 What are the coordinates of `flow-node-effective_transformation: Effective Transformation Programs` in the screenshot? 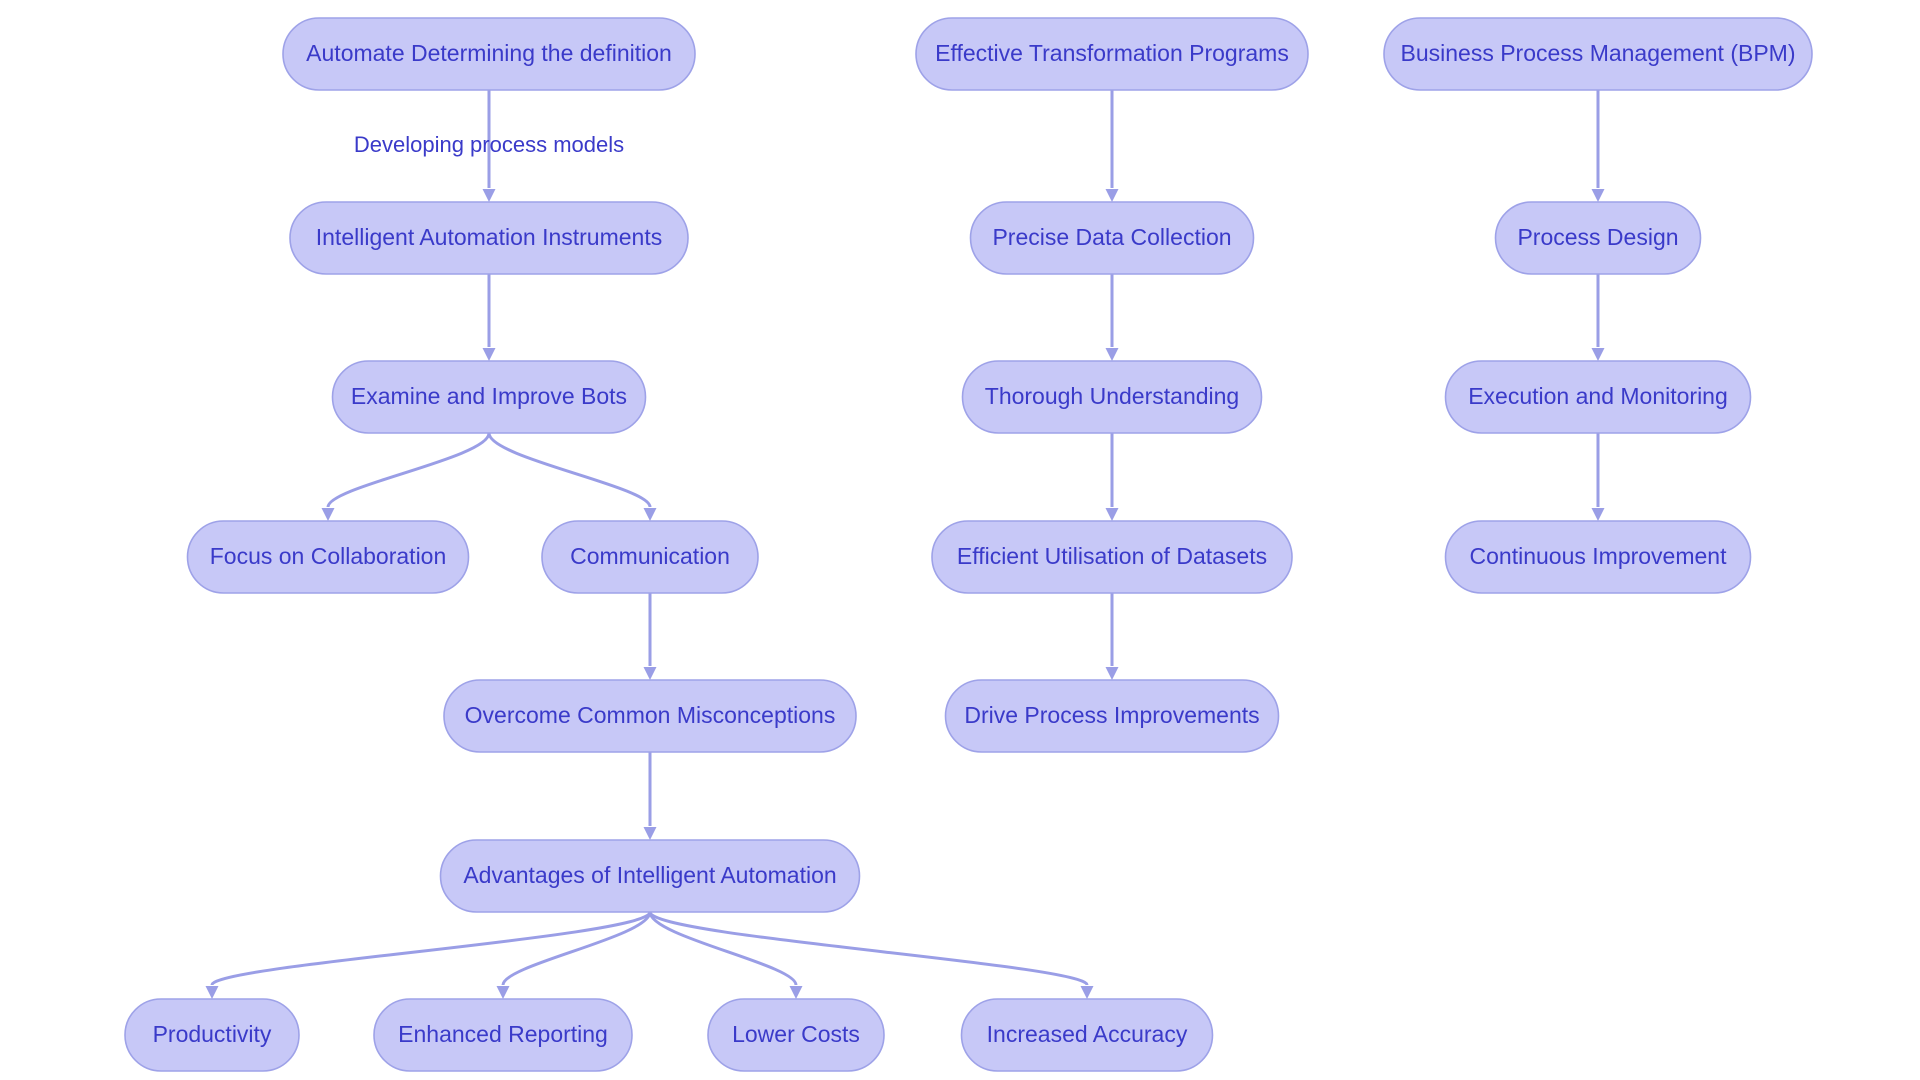 It's located at (1112, 54).